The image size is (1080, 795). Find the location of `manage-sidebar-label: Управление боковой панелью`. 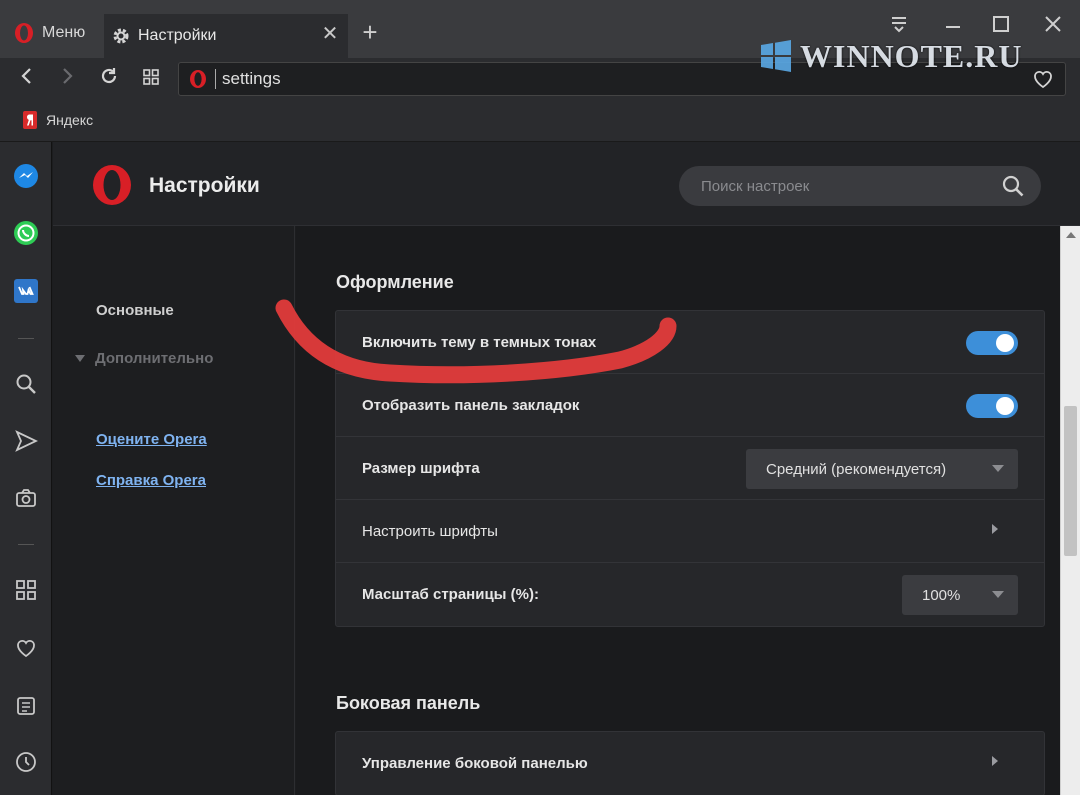

manage-sidebar-label: Управление боковой панелью is located at coordinates (475, 763).